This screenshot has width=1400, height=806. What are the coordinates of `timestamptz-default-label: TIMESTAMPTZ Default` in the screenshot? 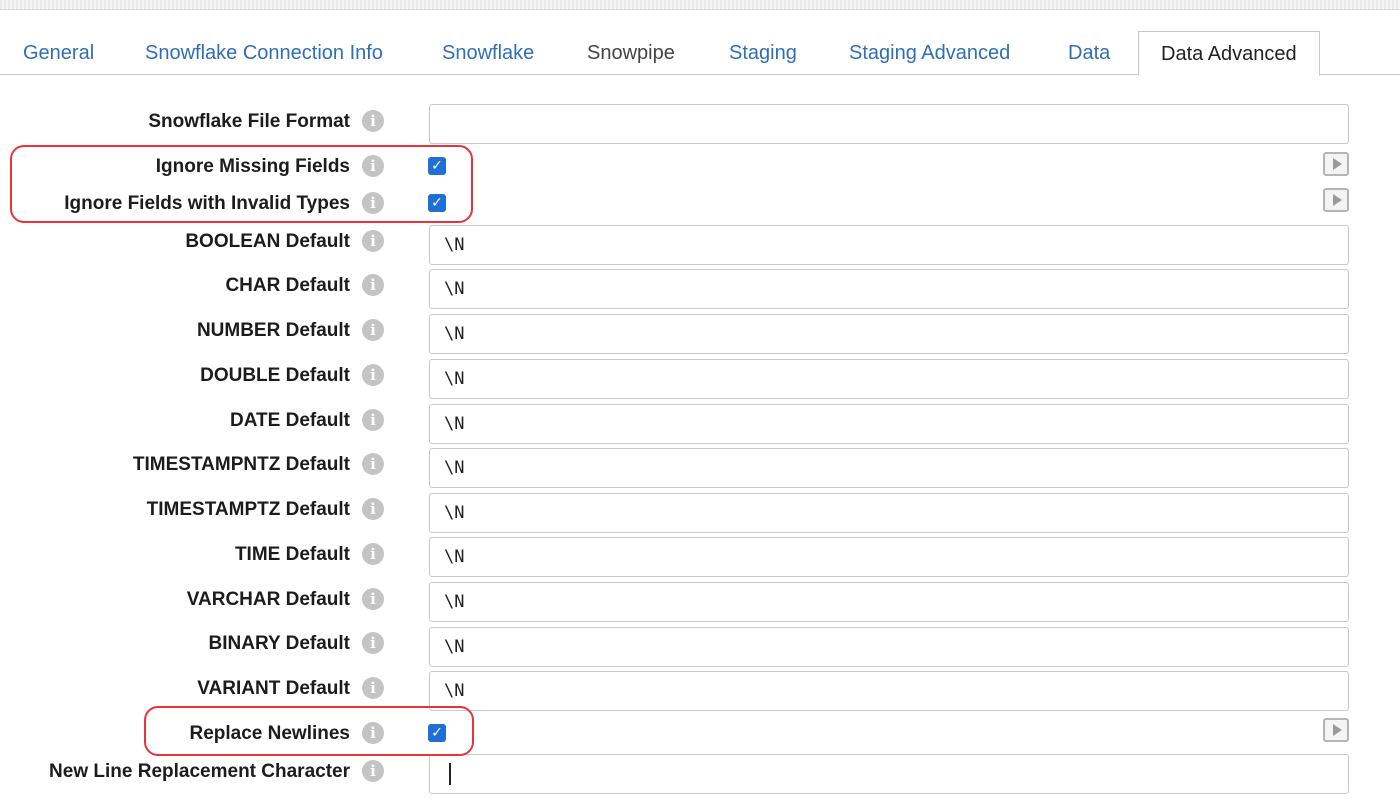 It's located at (248, 509).